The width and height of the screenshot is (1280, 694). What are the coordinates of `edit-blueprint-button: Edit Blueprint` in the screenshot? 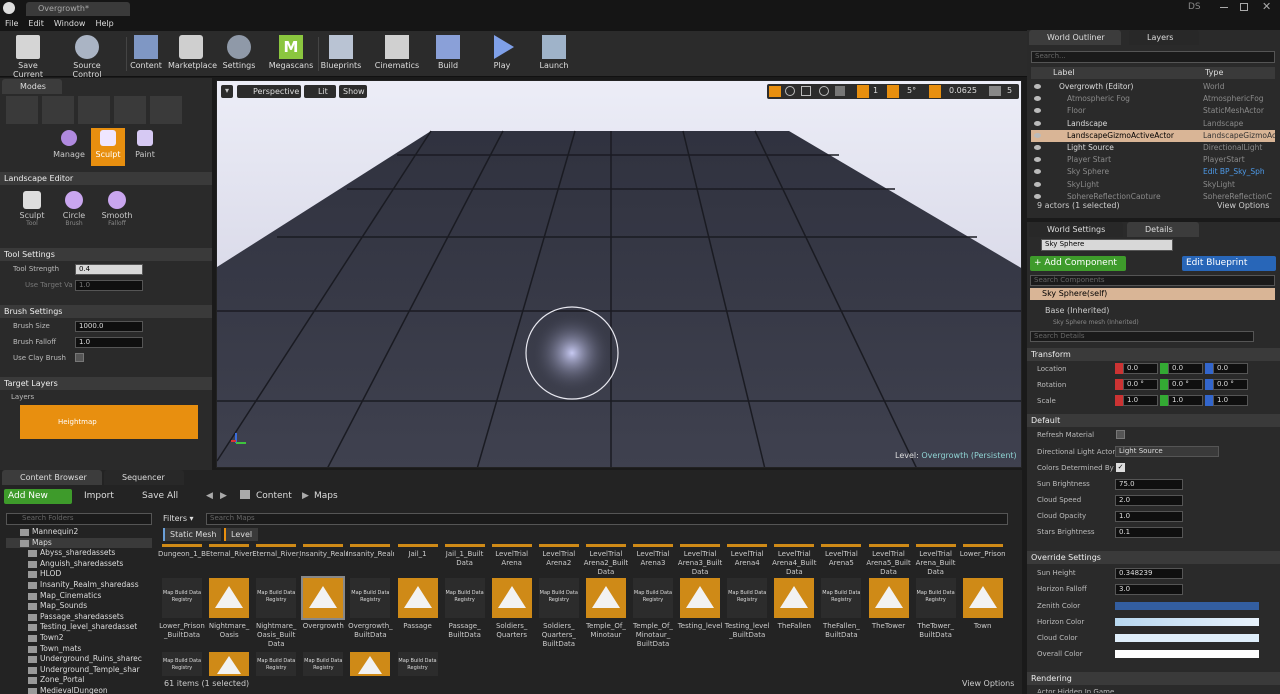 It's located at (1229, 263).